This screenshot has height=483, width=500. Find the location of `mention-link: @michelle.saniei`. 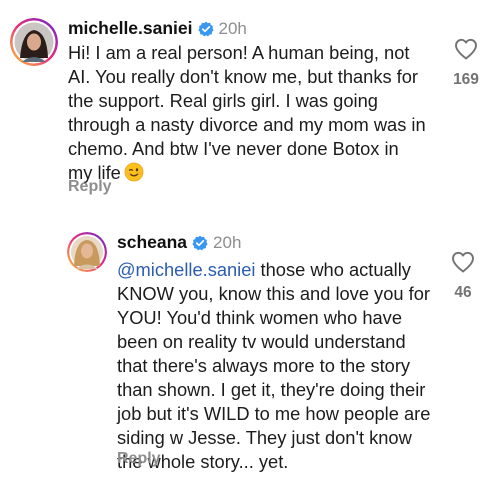

mention-link: @michelle.saniei is located at coordinates (186, 269).